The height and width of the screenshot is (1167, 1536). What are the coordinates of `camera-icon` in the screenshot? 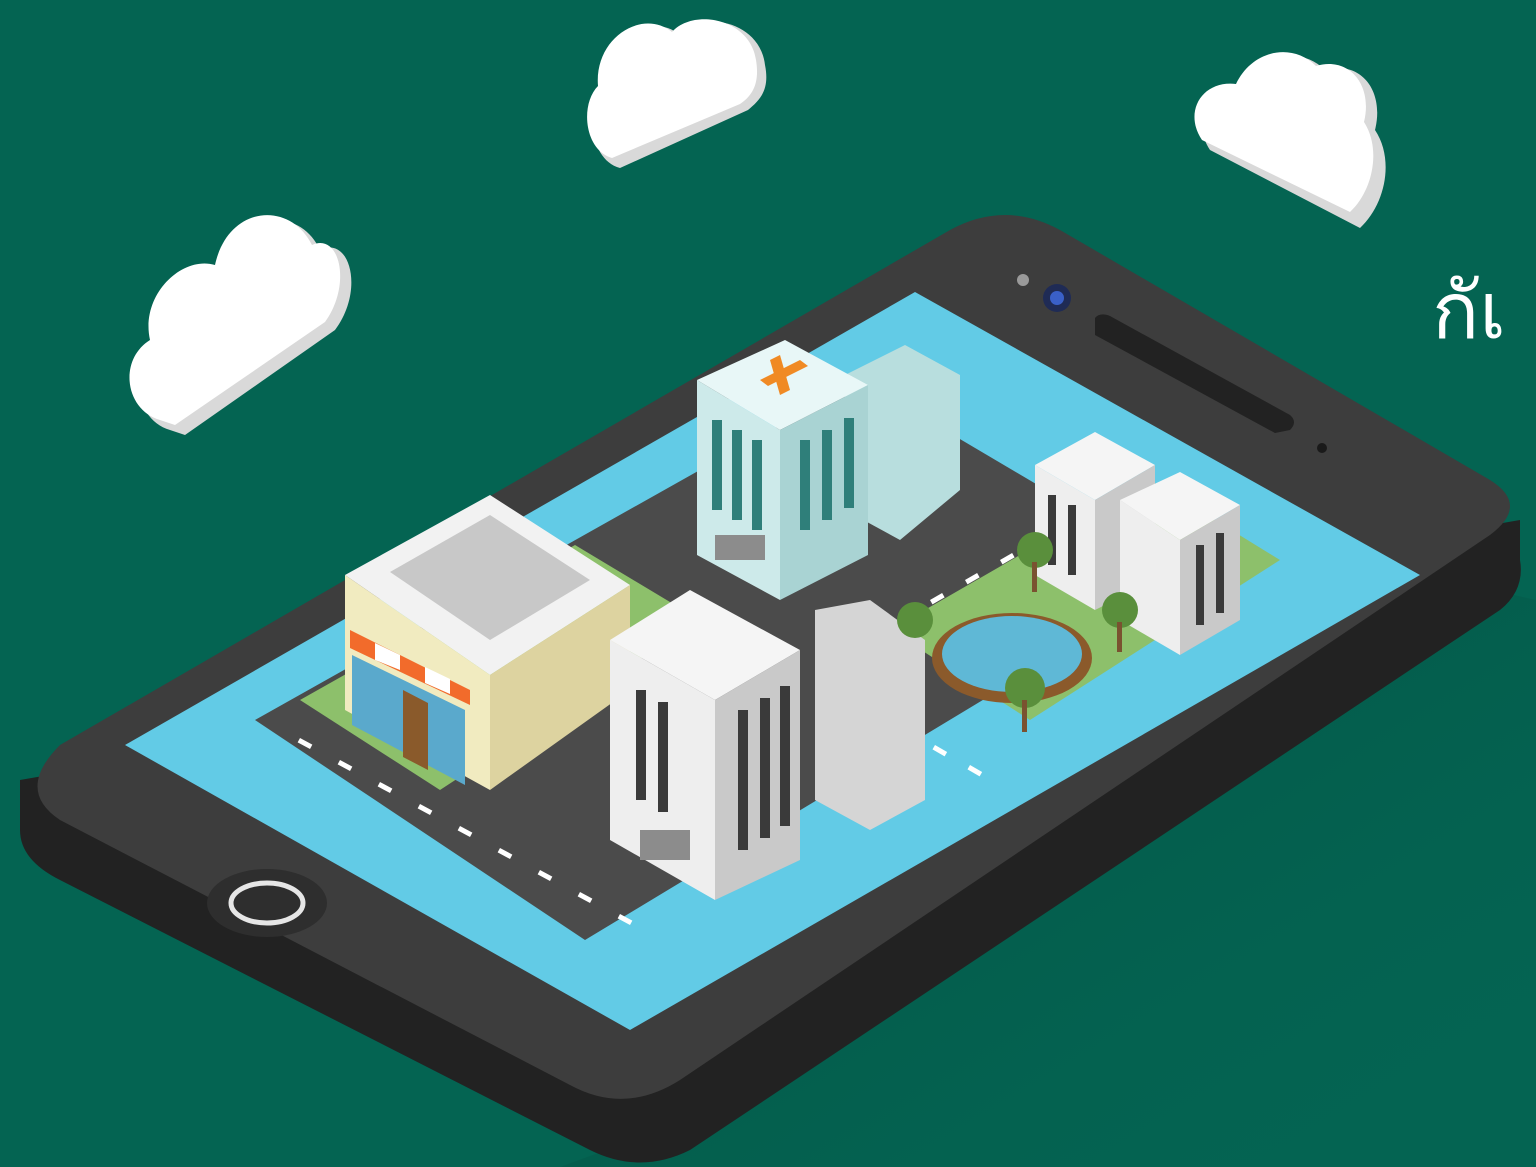 It's located at (1057, 298).